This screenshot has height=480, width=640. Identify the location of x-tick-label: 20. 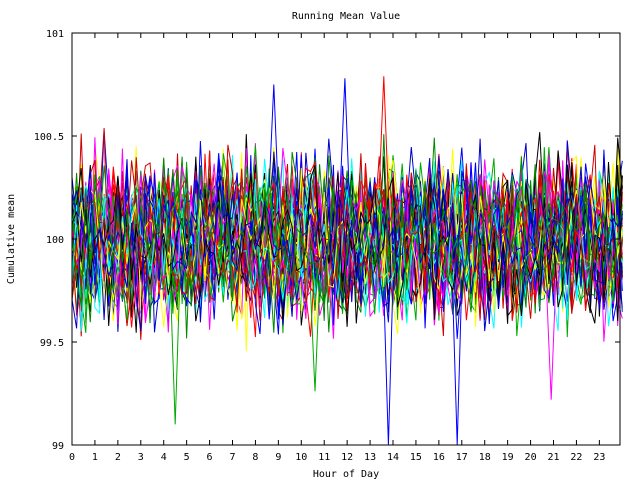
(531, 457).